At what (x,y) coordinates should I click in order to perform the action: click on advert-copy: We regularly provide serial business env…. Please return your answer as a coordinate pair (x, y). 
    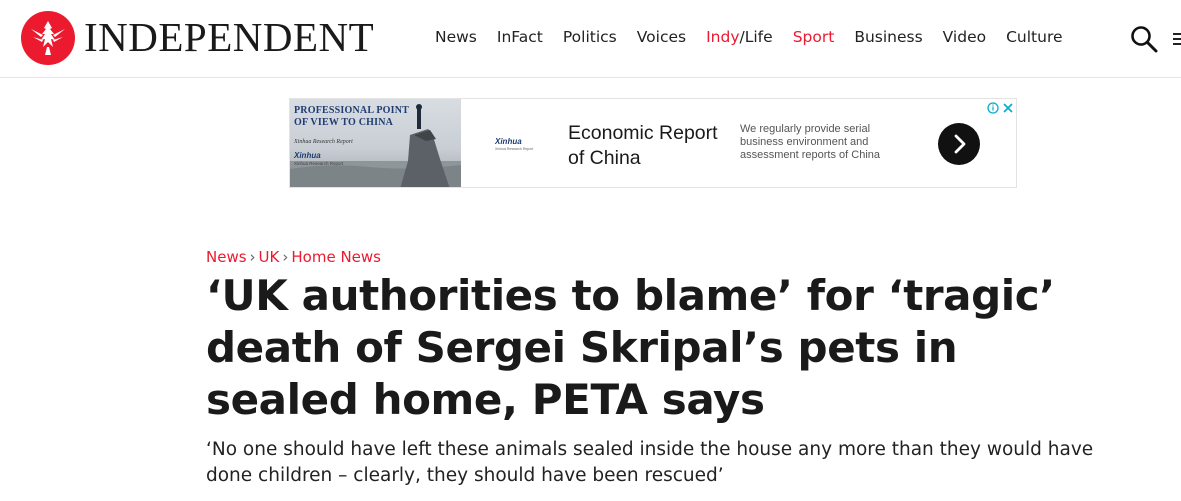
    Looking at the image, I should click on (810, 142).